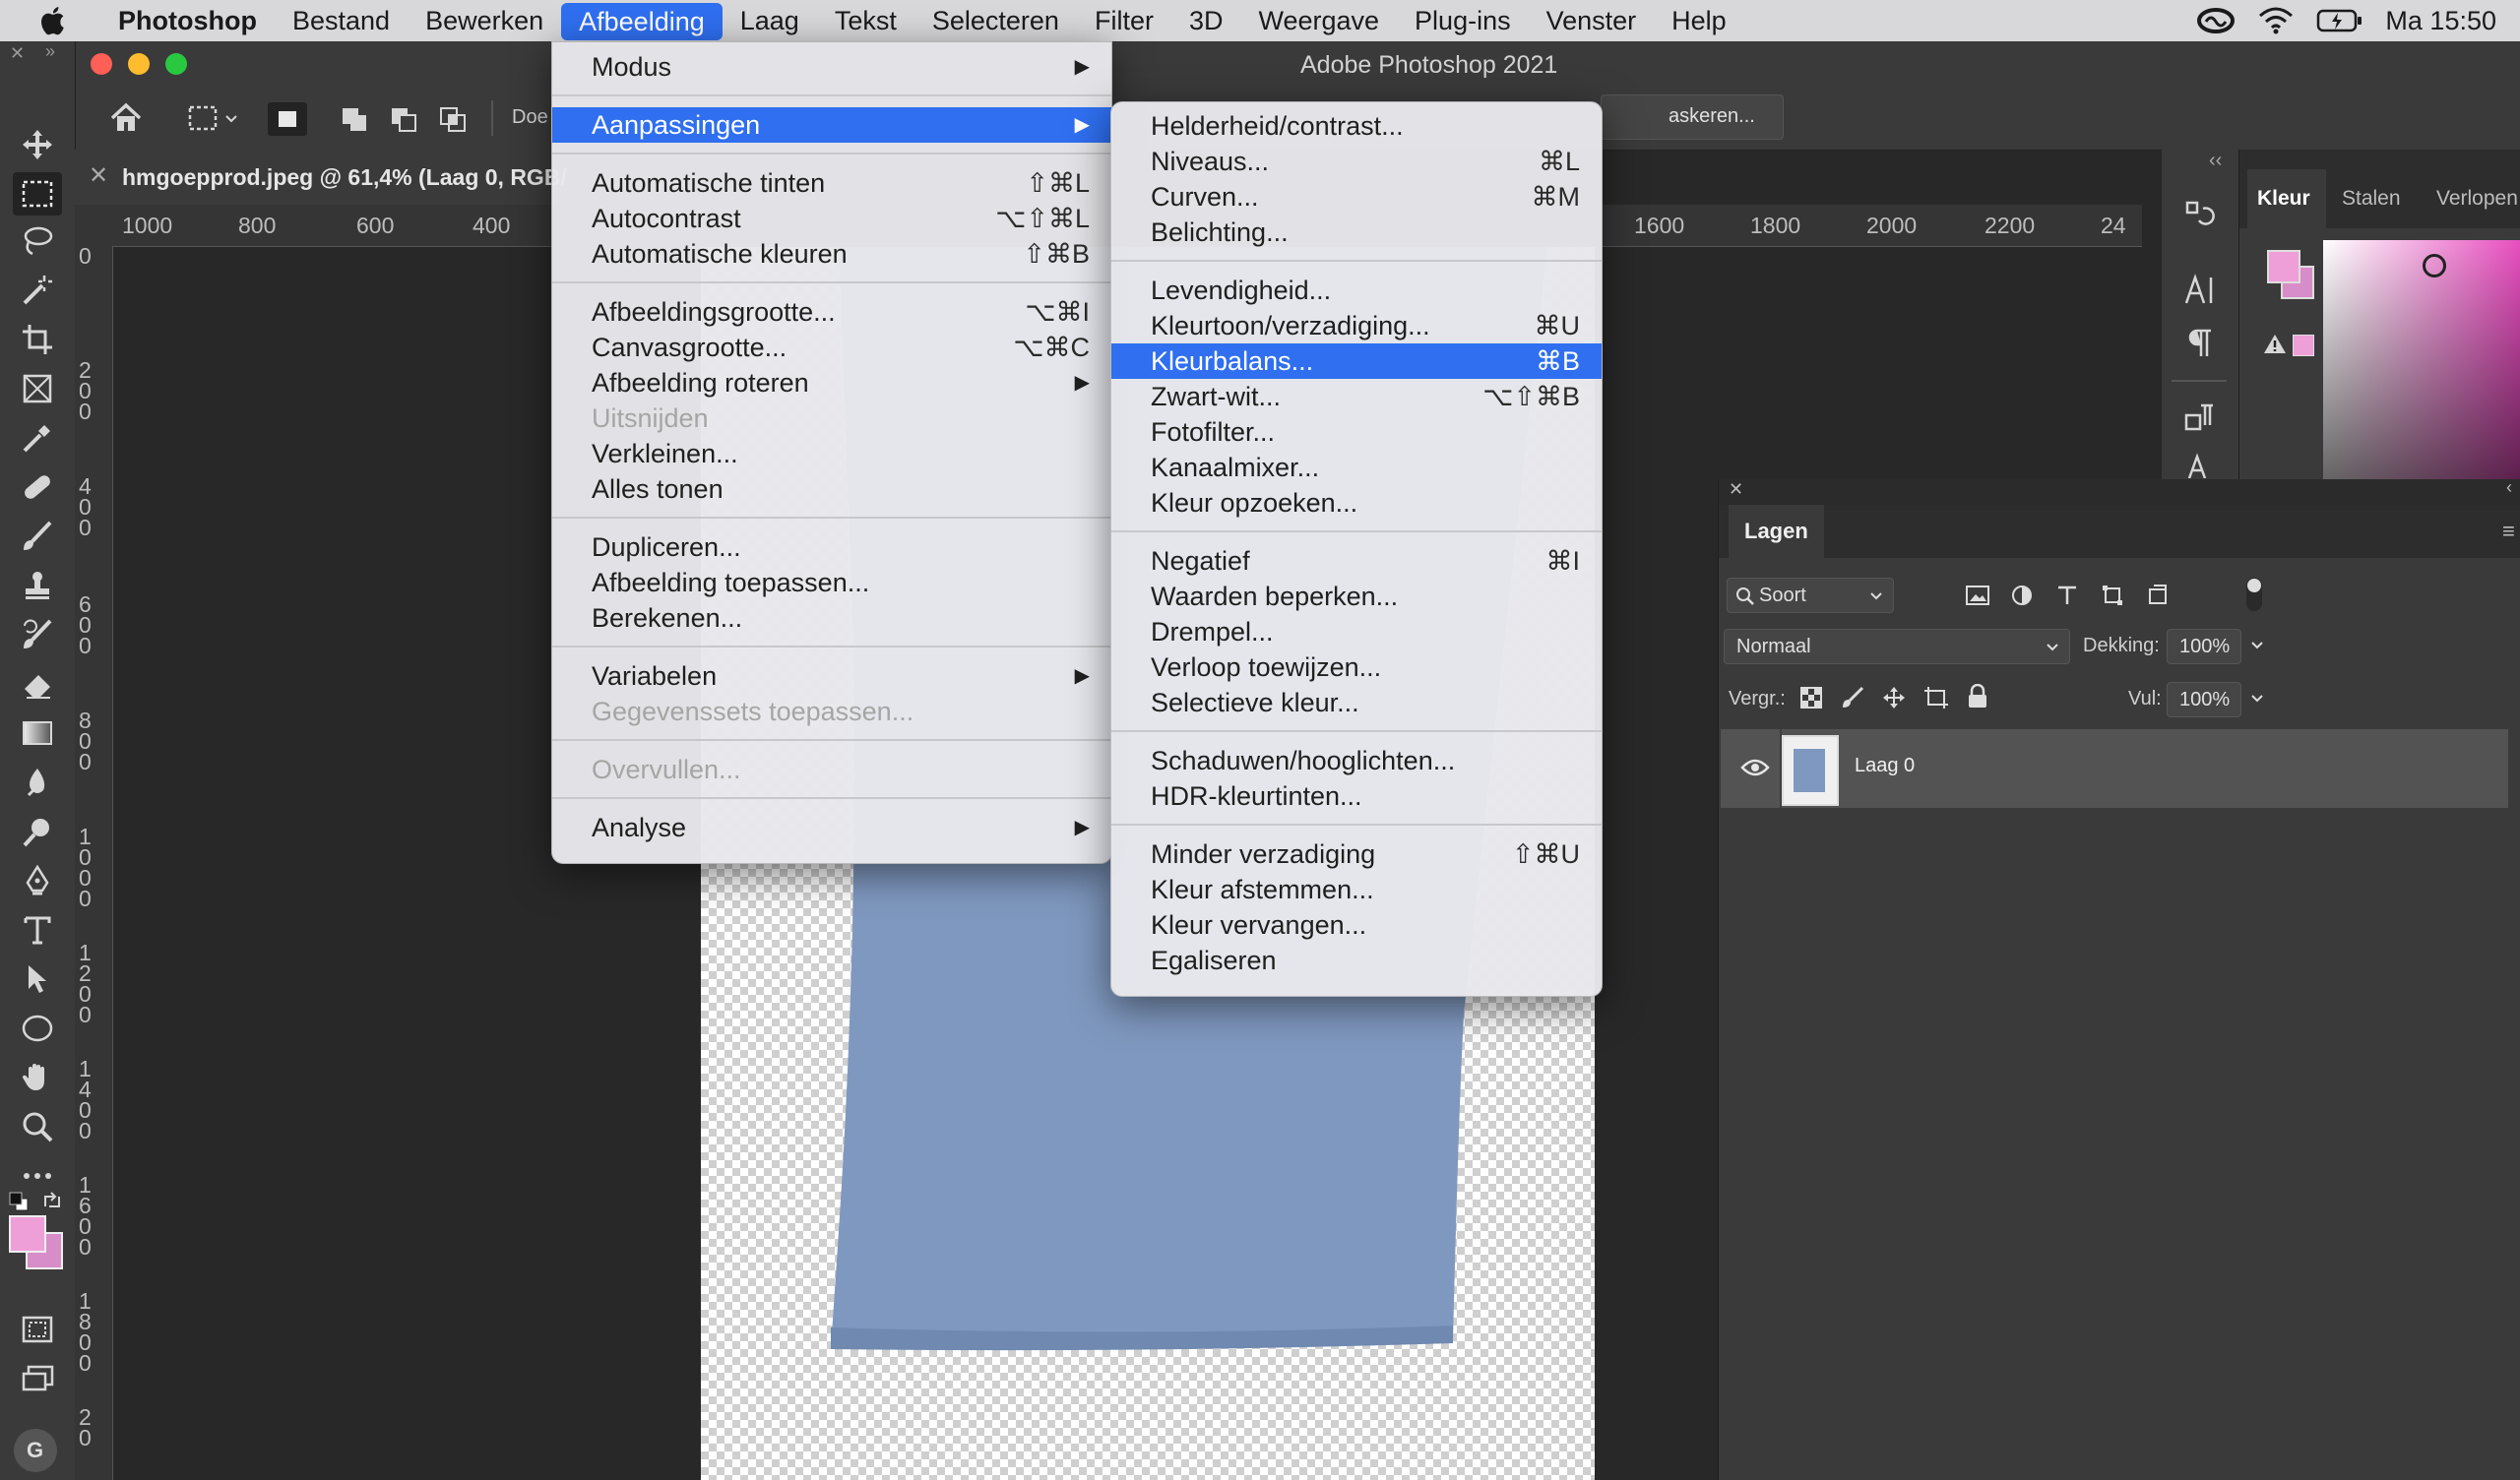  I want to click on gradient-tool-icon, so click(37, 733).